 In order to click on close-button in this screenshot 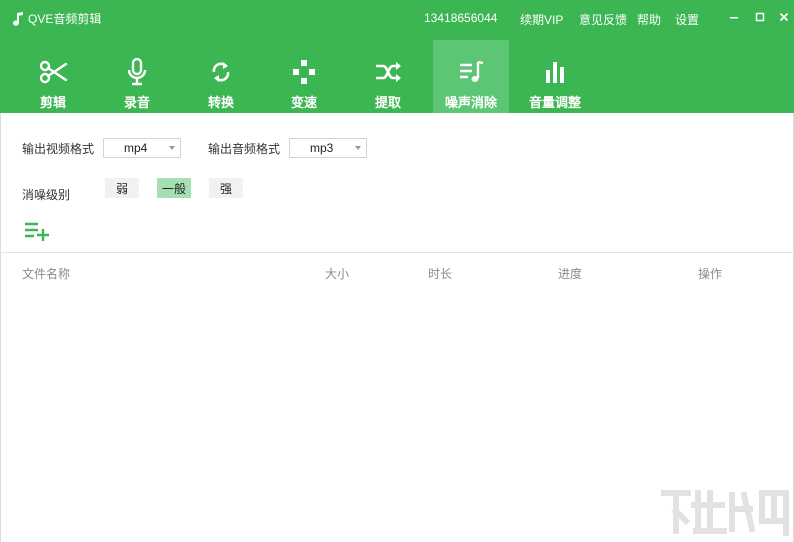, I will do `click(784, 17)`.